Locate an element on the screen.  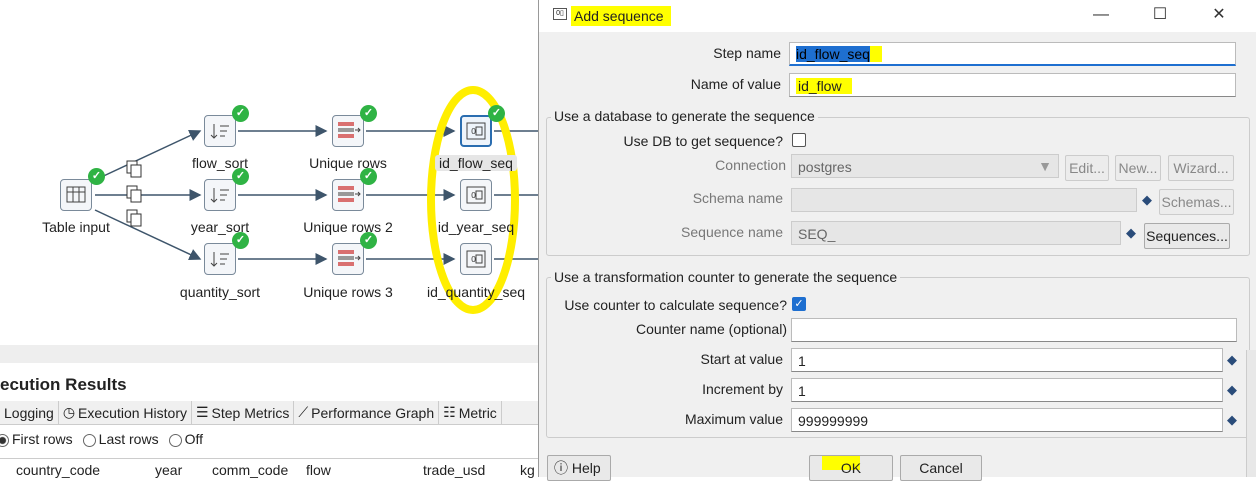
unique-rows-step is located at coordinates (348, 131).